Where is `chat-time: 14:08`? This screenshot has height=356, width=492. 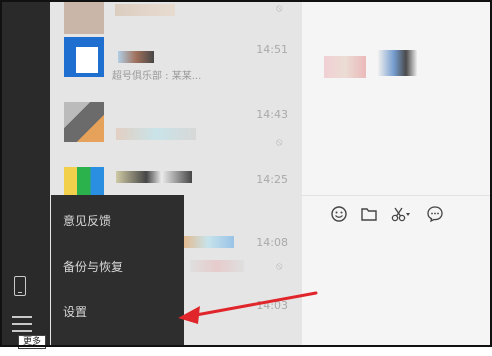 chat-time: 14:08 is located at coordinates (272, 242).